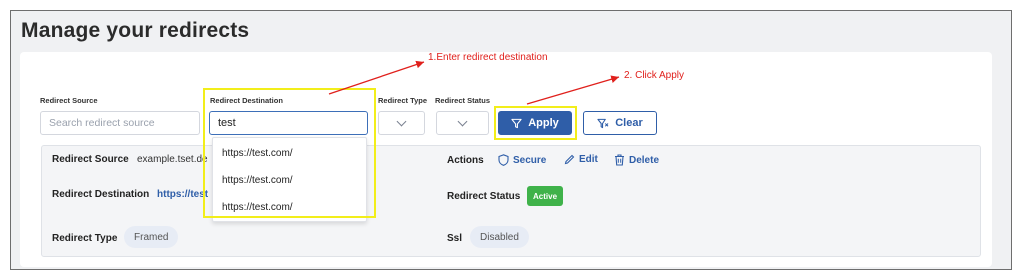  I want to click on arrow-step2, so click(573, 90).